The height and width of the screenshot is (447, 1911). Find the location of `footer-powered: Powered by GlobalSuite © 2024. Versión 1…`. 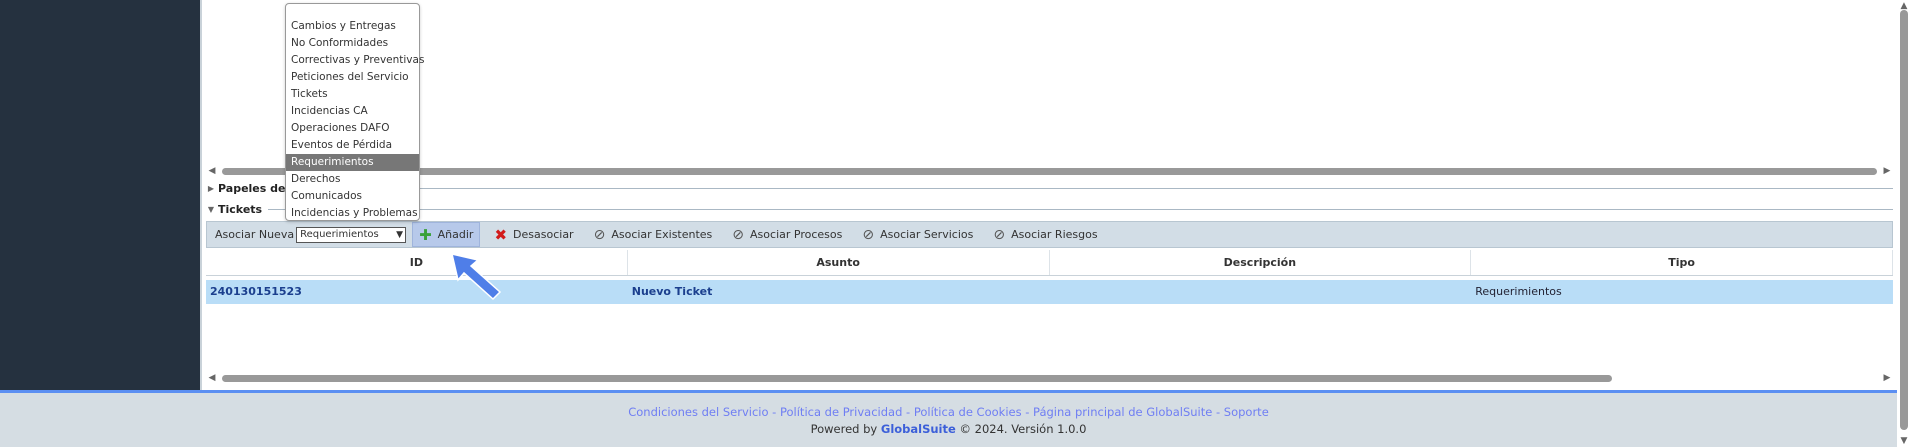

footer-powered: Powered by GlobalSuite © 2024. Versión 1… is located at coordinates (948, 429).